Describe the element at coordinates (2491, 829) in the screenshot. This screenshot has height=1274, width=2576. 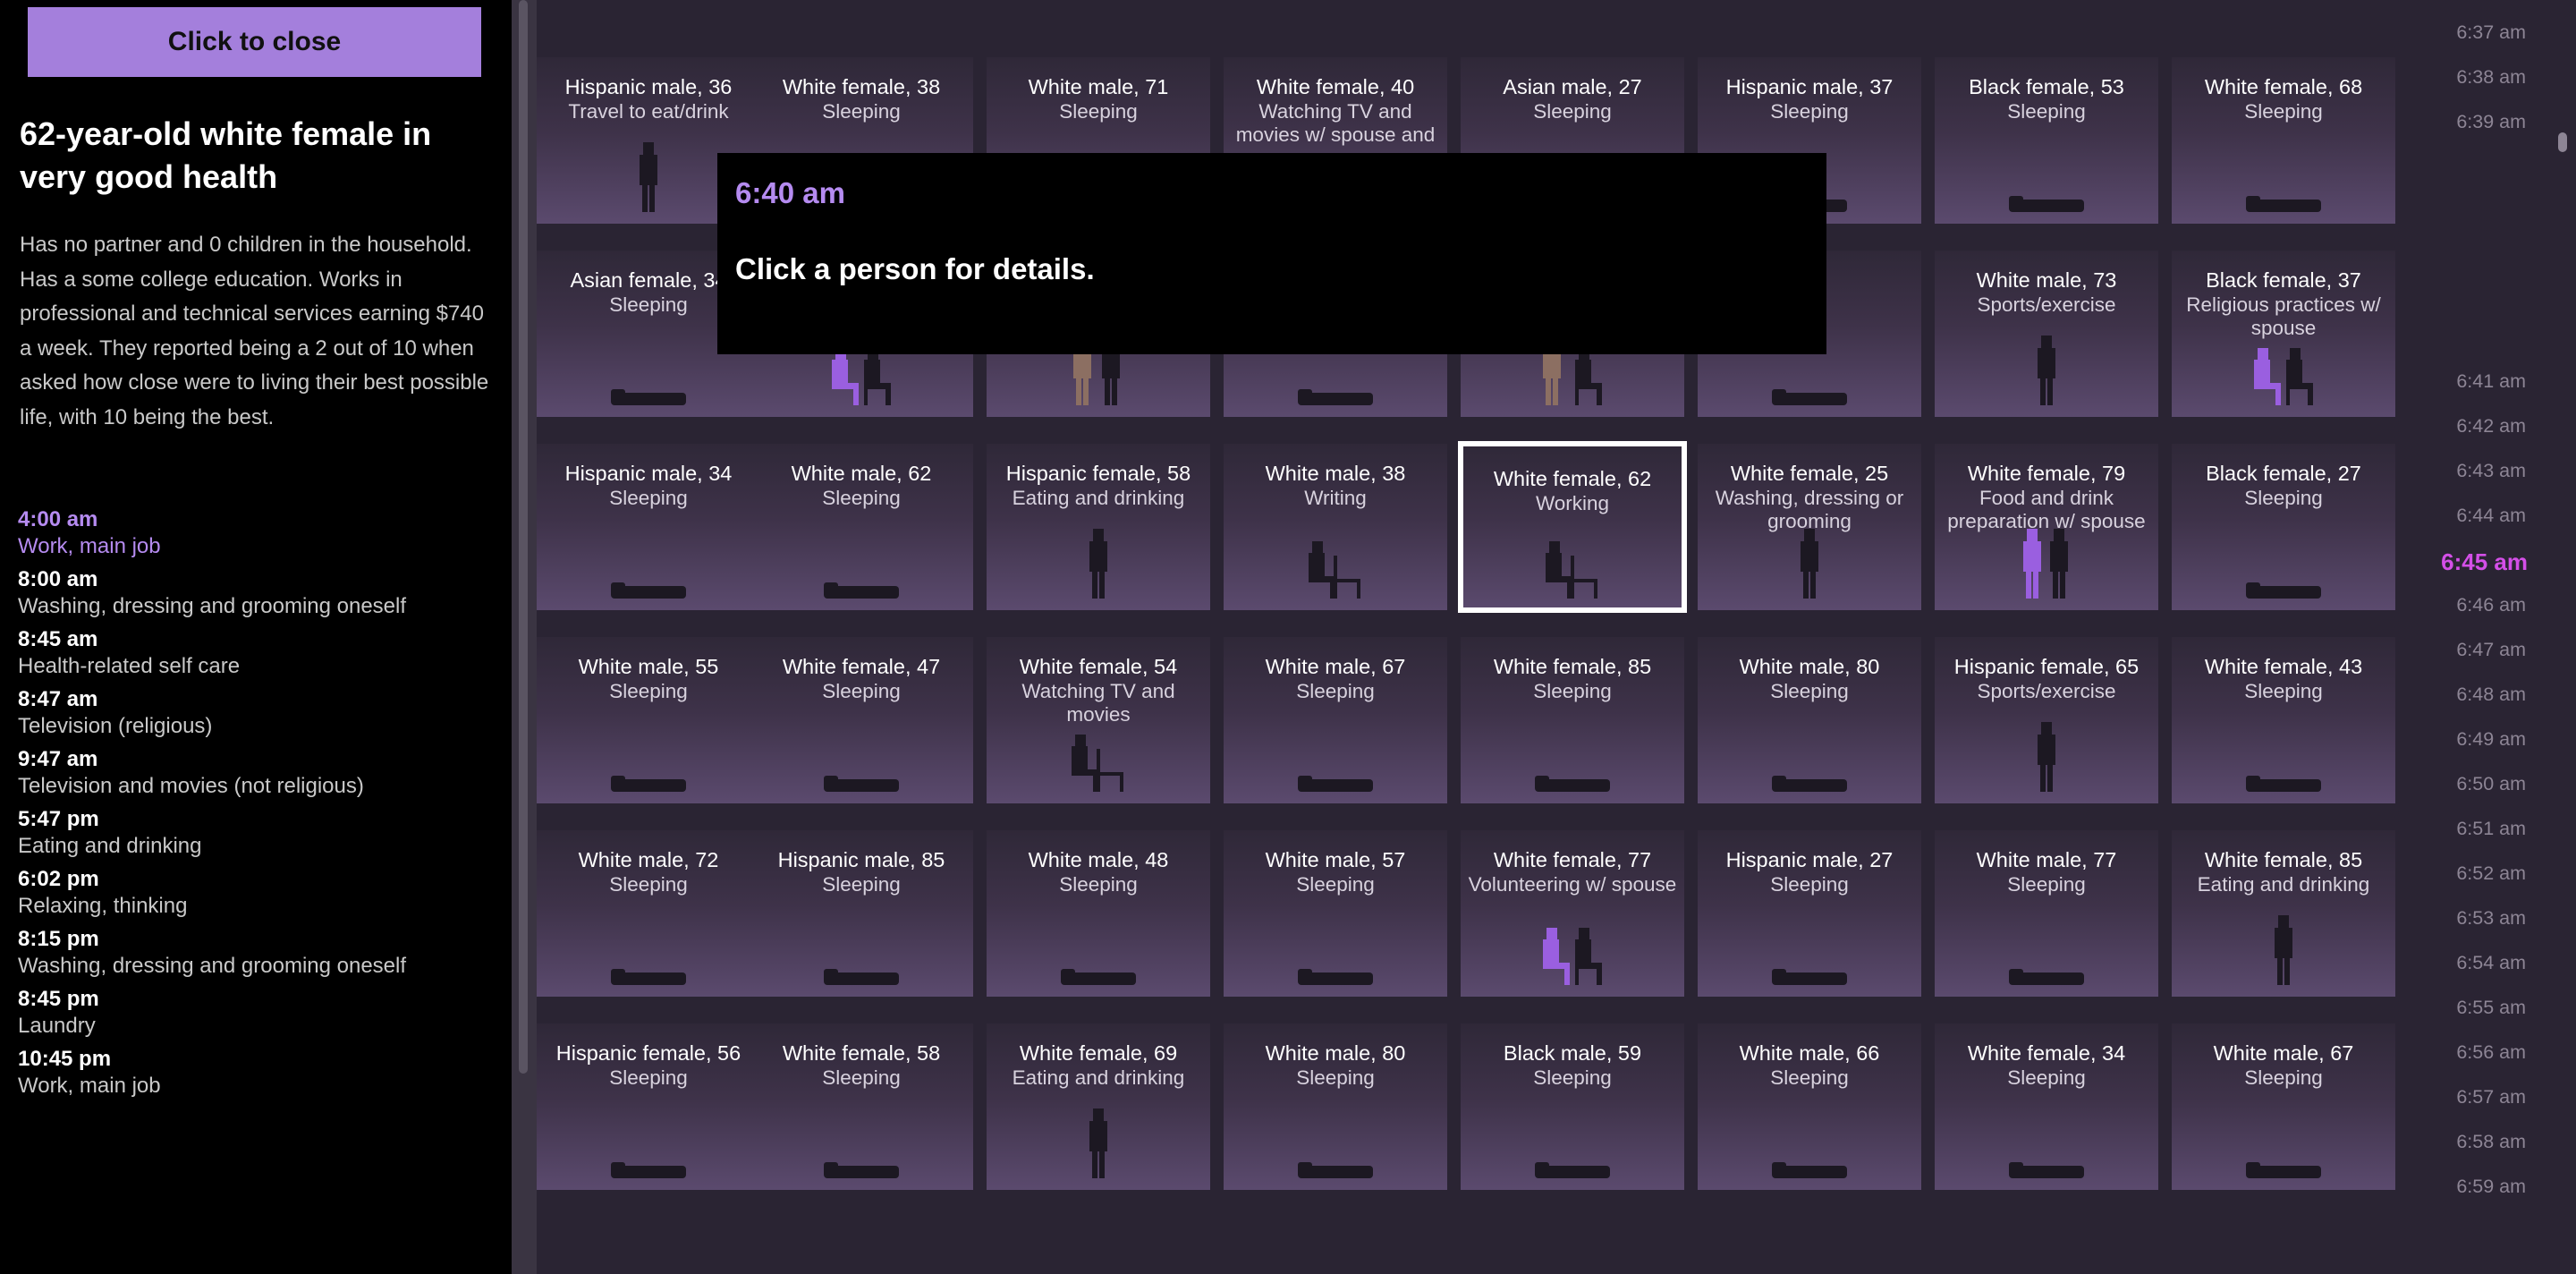
I see `timeline-tick: 6:51 am` at that location.